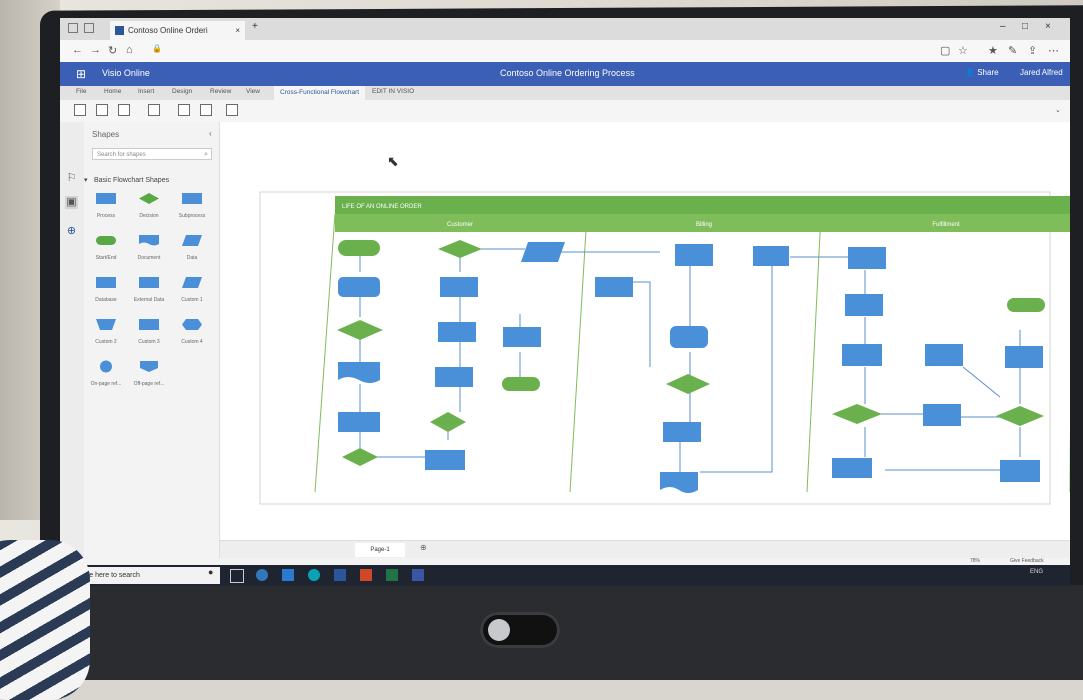  Describe the element at coordinates (1058, 110) in the screenshot. I see `collapse-ribbon-icon: ⌄` at that location.